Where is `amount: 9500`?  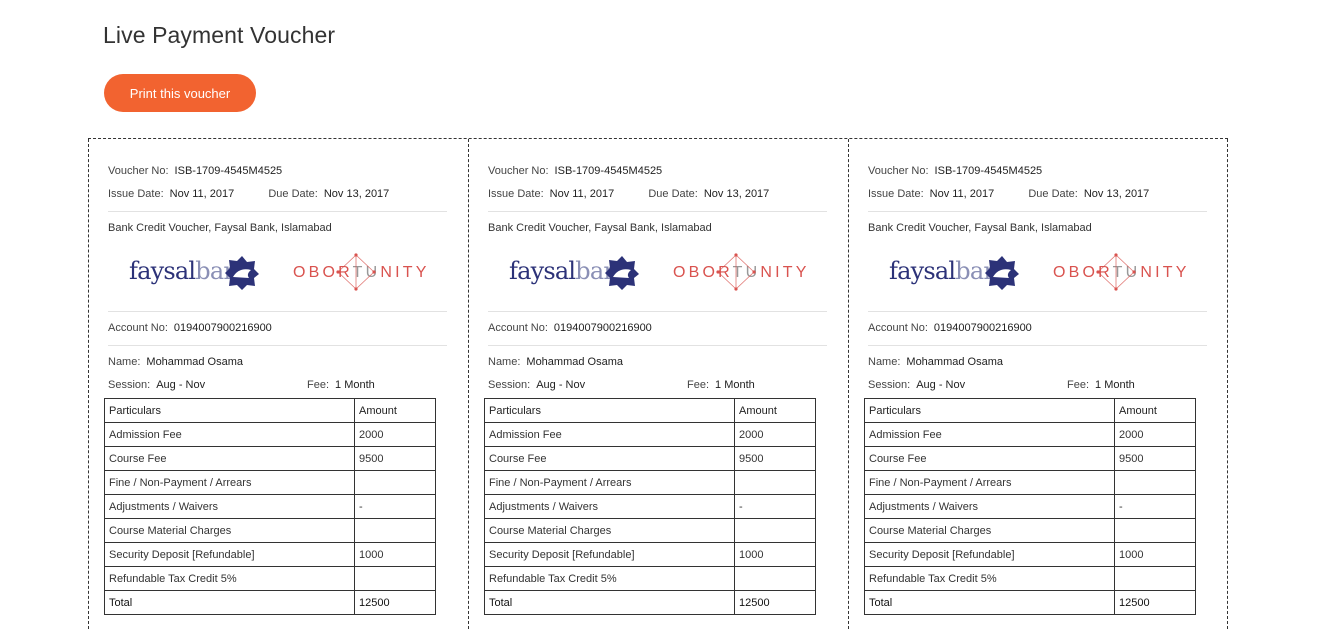 amount: 9500 is located at coordinates (395, 458).